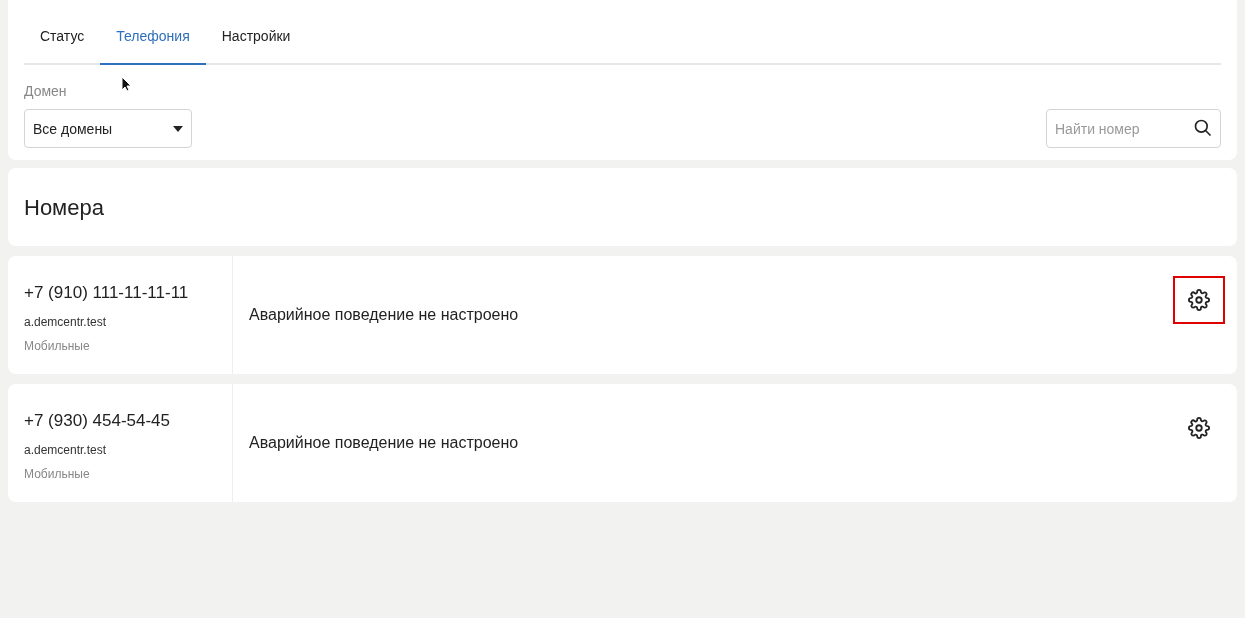  Describe the element at coordinates (107, 293) in the screenshot. I see `phone-number: +7 (910) 111-11-11-11` at that location.